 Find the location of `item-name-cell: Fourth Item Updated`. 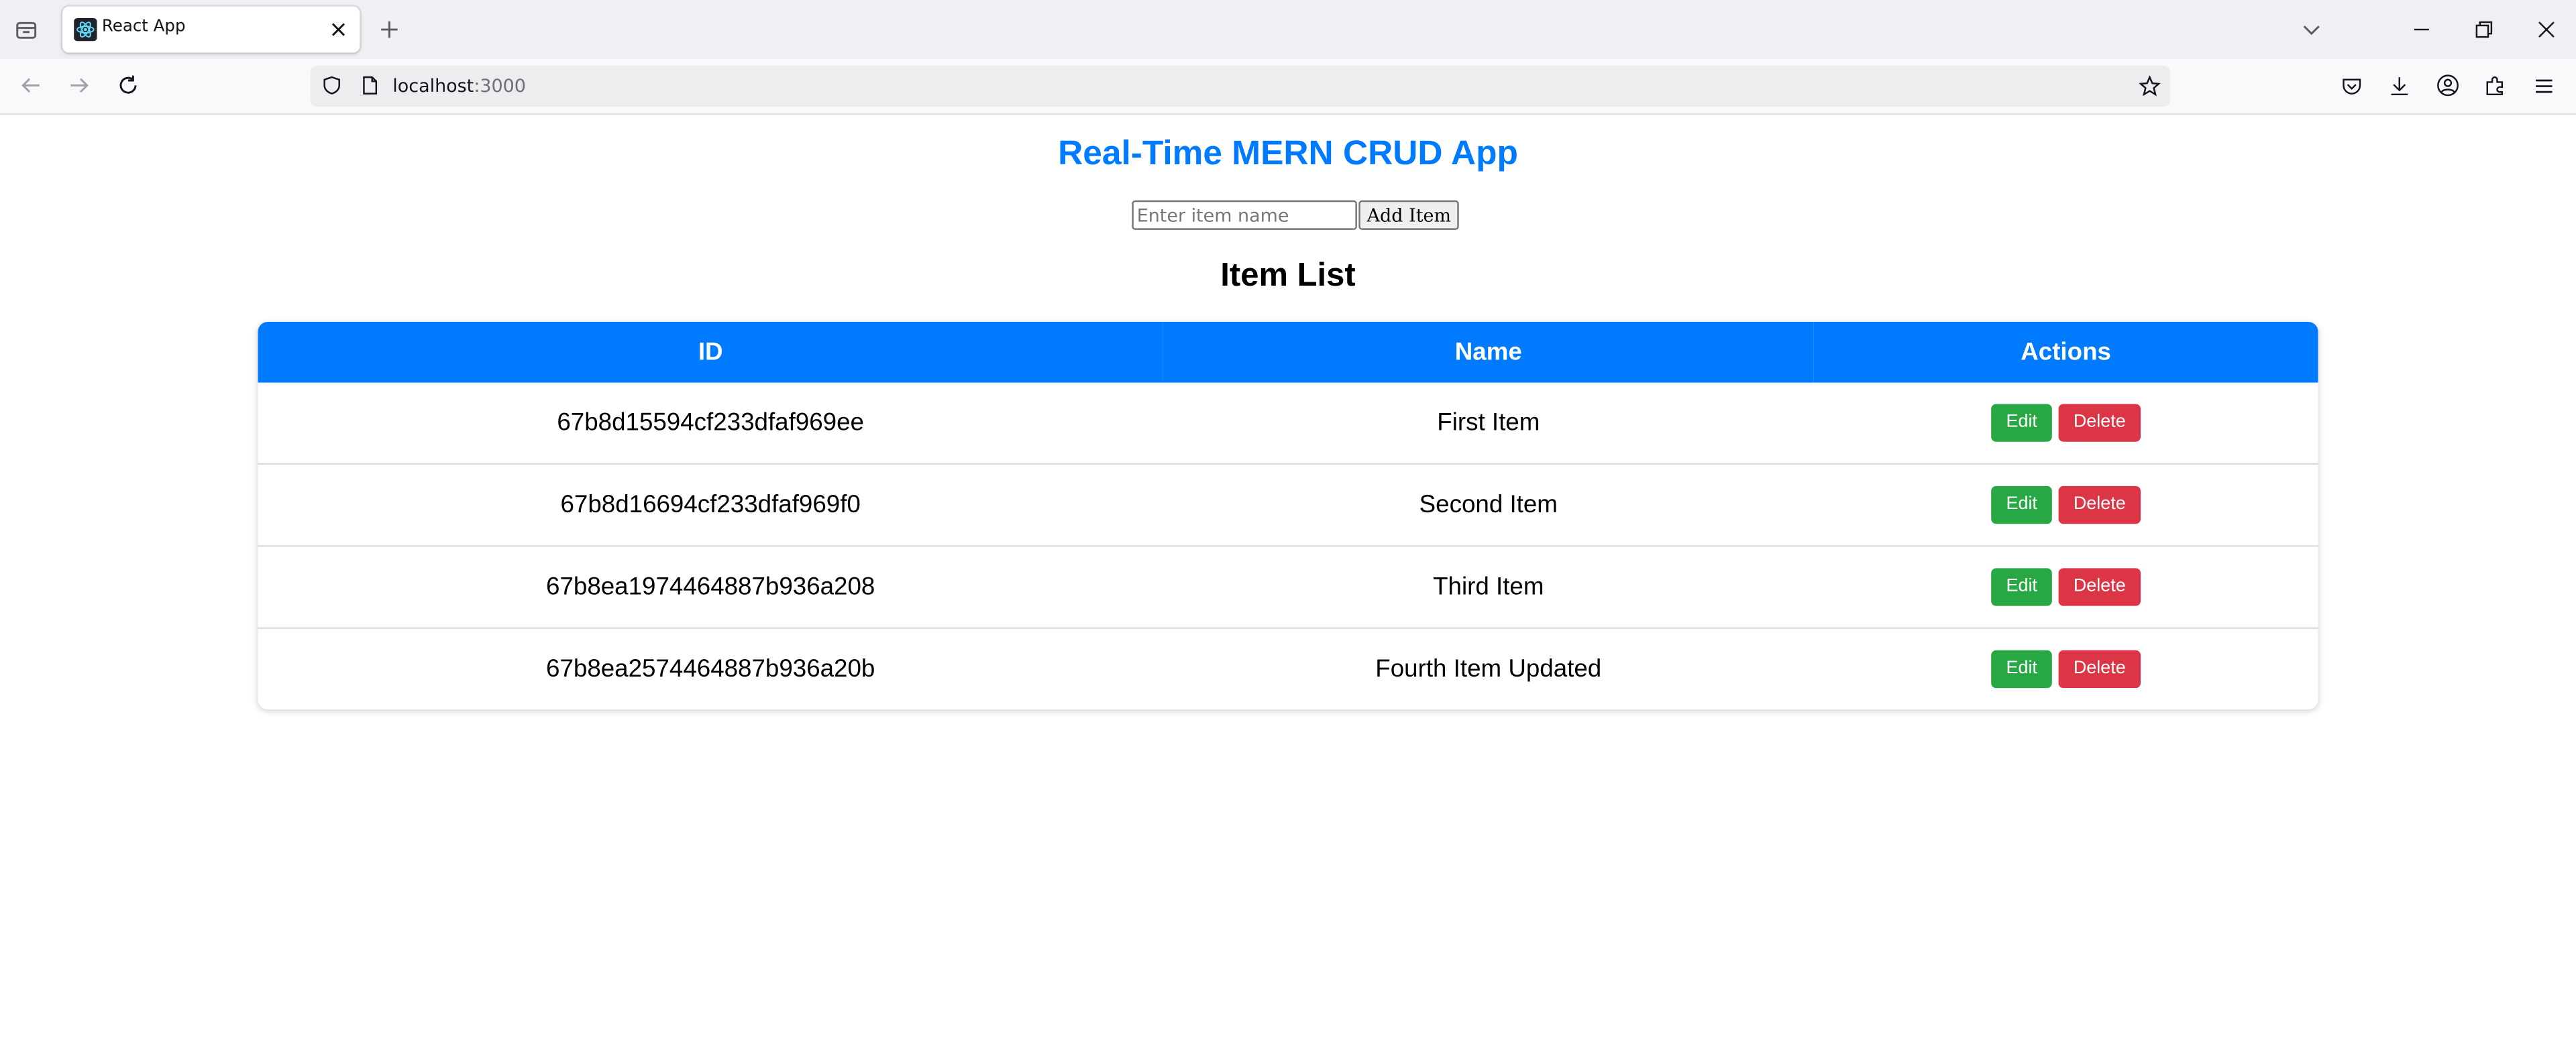

item-name-cell: Fourth Item Updated is located at coordinates (1488, 669).